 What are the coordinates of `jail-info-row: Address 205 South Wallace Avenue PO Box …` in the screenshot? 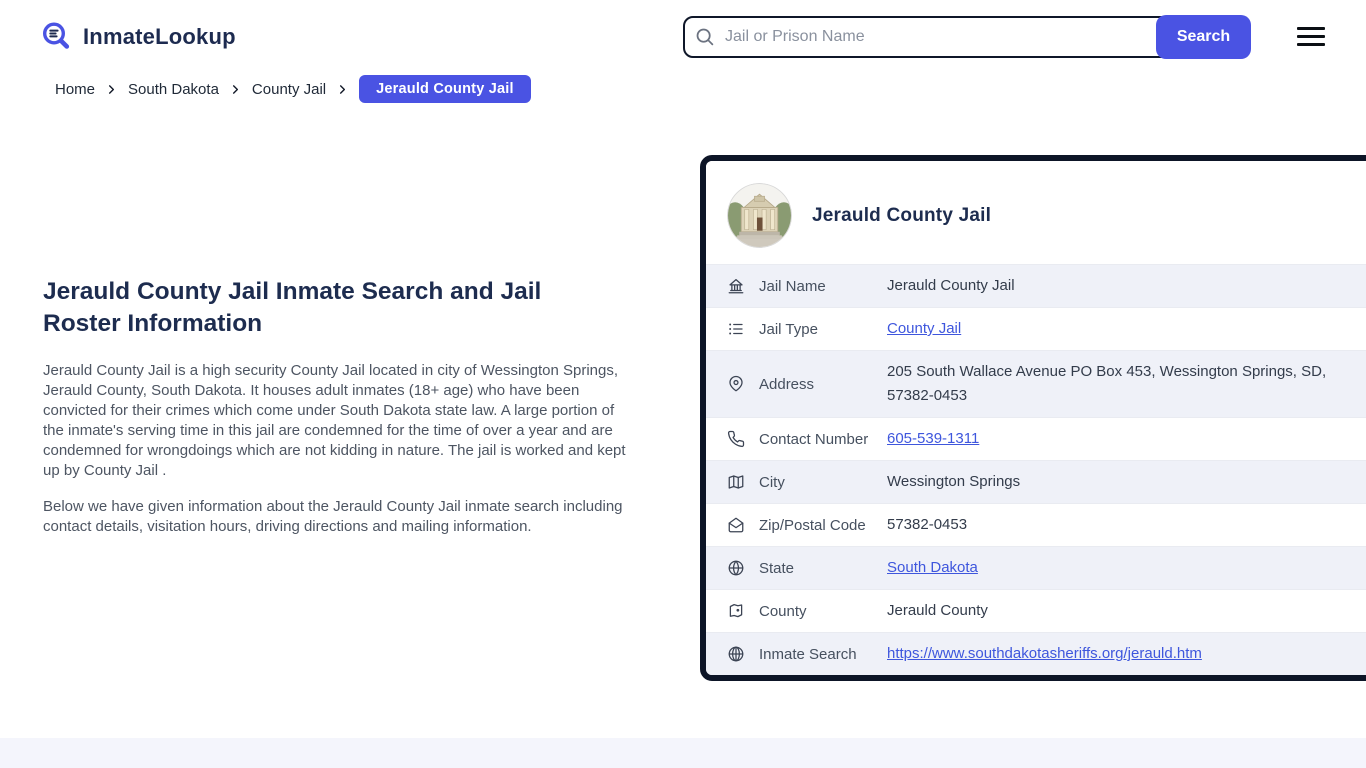 It's located at (1036, 383).